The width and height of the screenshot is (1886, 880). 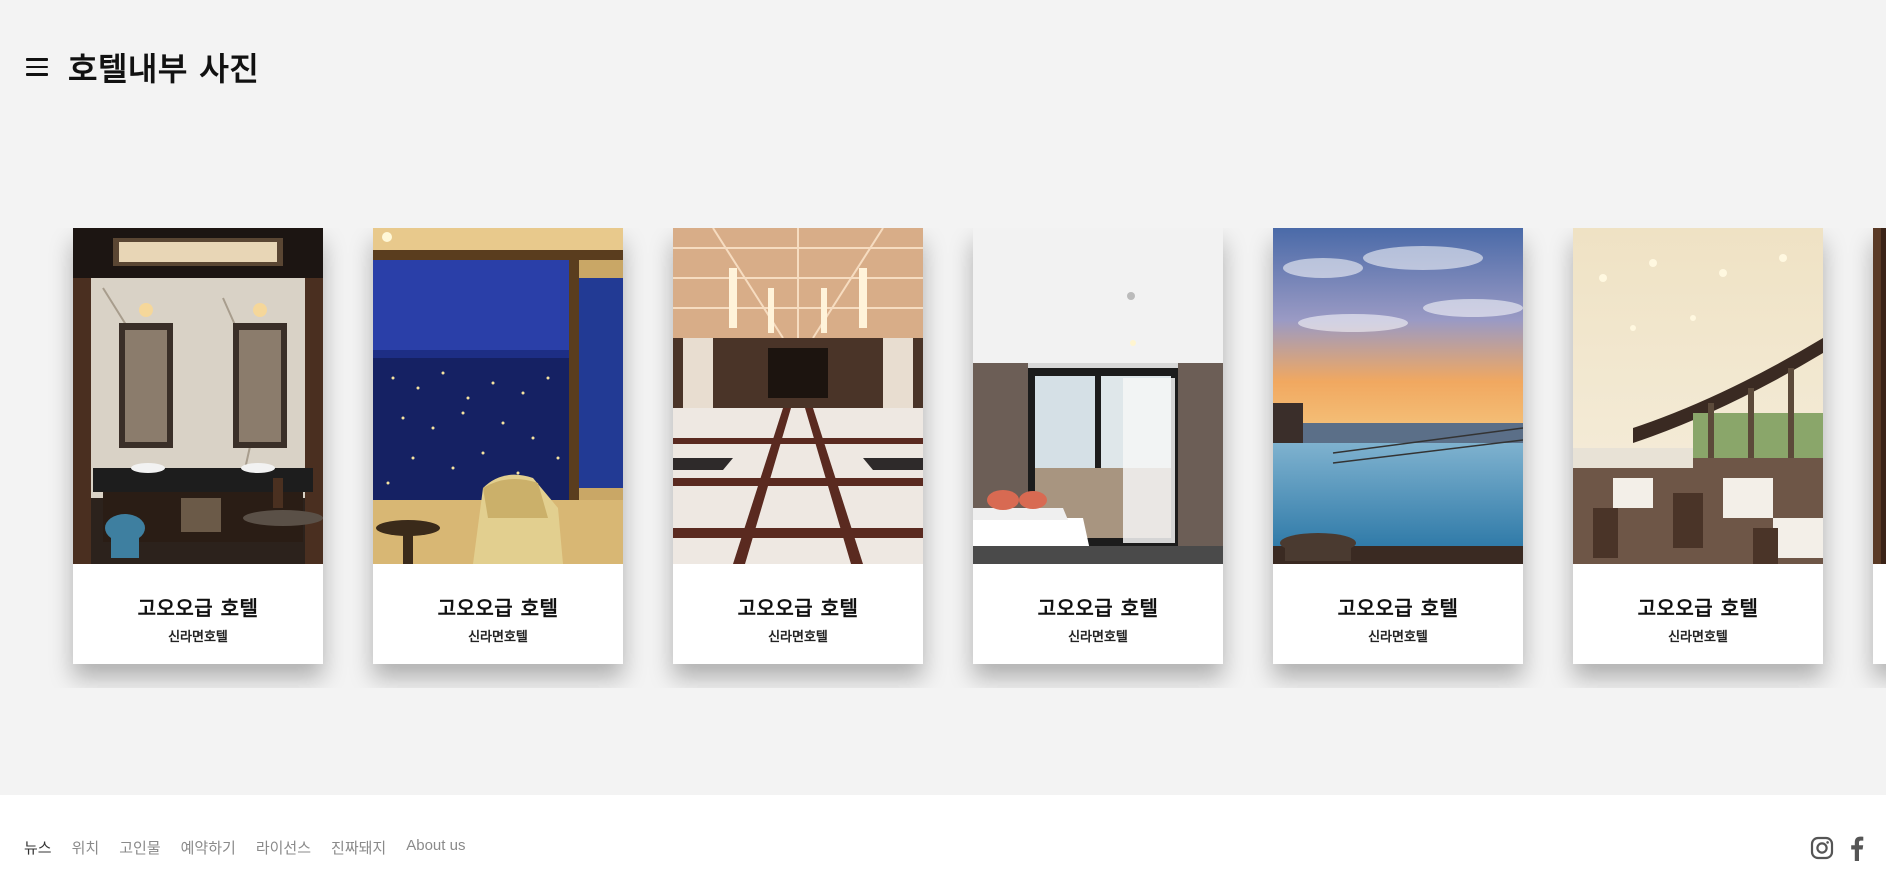 I want to click on header: 호텔내부 사진, so click(x=142, y=67).